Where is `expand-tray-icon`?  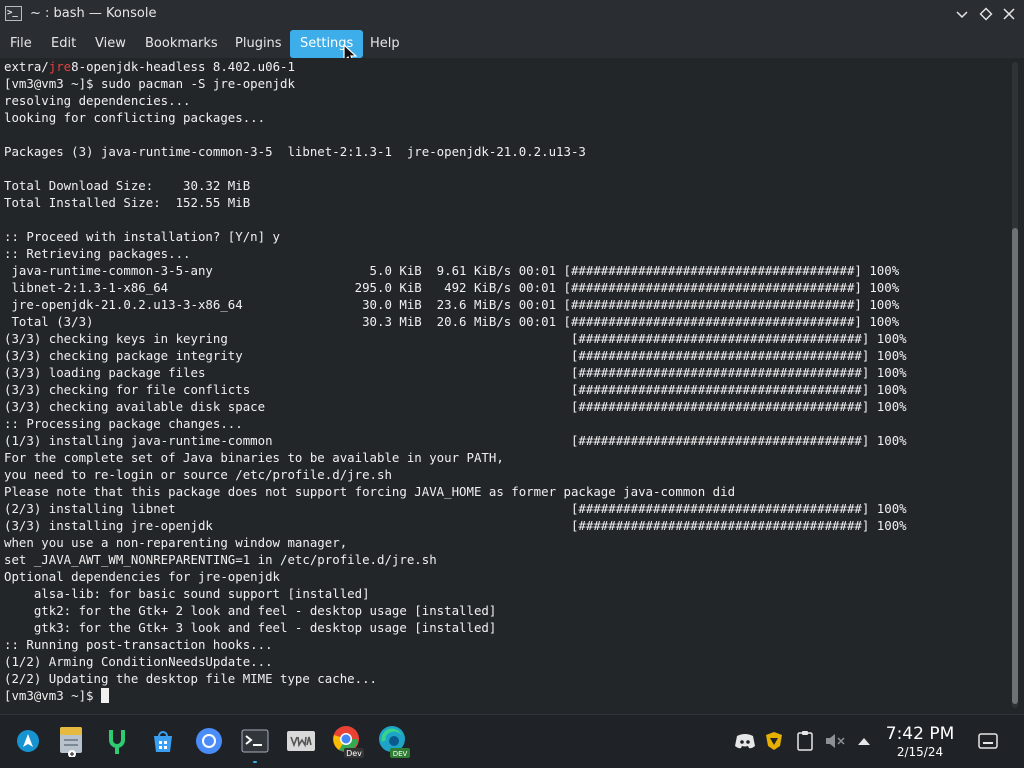 expand-tray-icon is located at coordinates (864, 741).